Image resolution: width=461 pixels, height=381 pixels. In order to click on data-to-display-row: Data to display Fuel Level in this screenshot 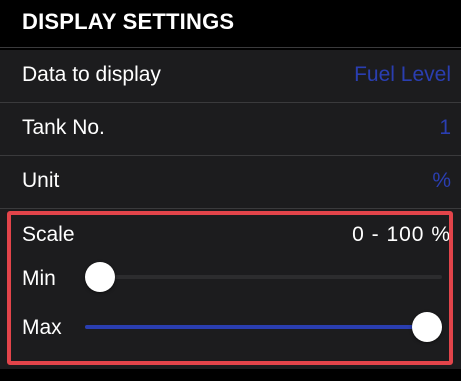, I will do `click(230, 76)`.